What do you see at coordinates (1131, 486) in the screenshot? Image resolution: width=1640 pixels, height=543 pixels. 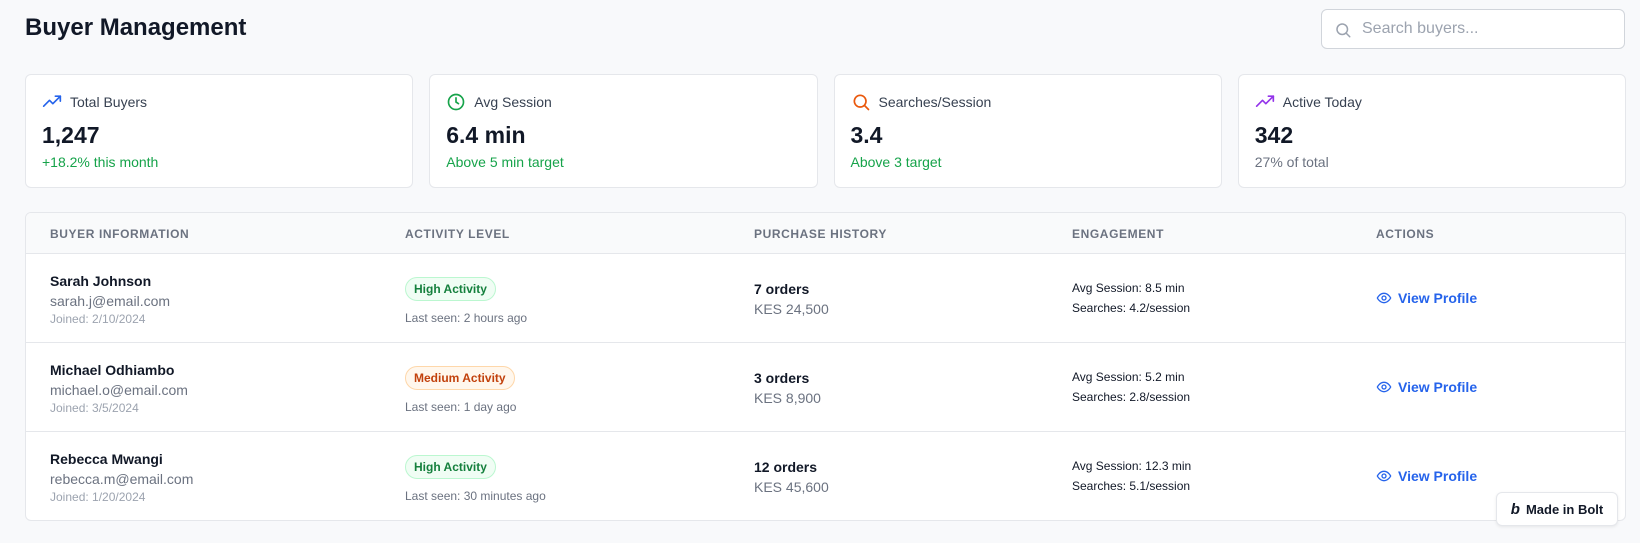 I see `searches-per-session: Searches: 5.1/session` at bounding box center [1131, 486].